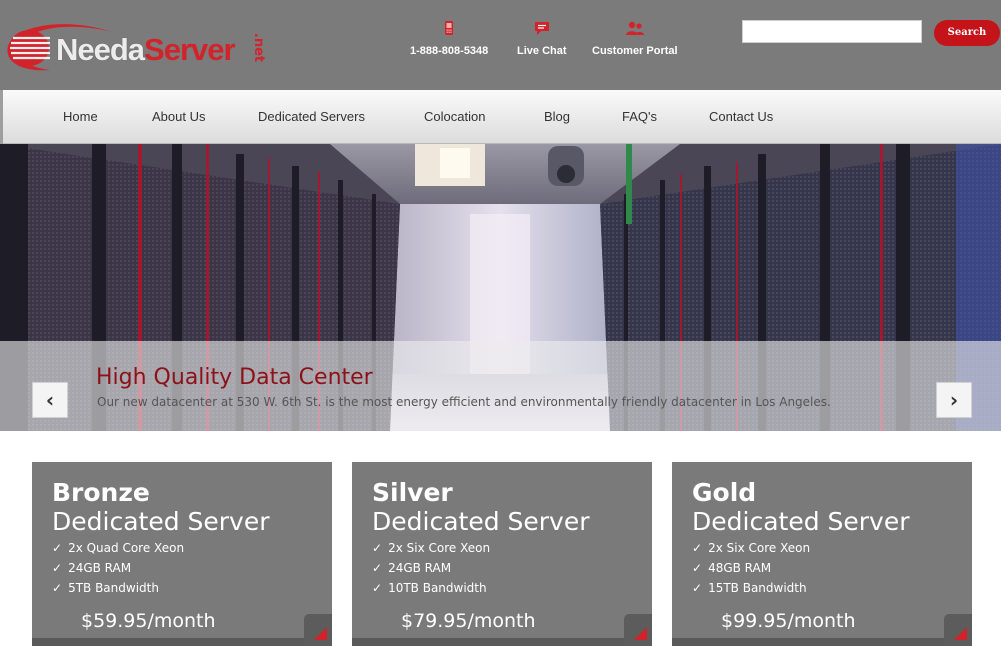 Image resolution: width=1001 pixels, height=646 pixels. Describe the element at coordinates (412, 492) in the screenshot. I see `plan-tier: Silver` at that location.